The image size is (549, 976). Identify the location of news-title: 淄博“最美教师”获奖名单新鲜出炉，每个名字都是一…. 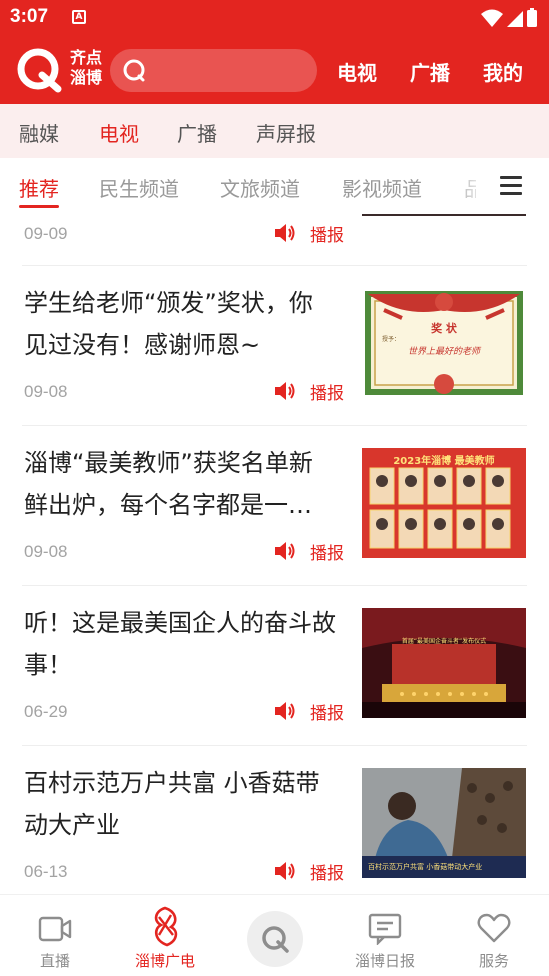
(168, 484).